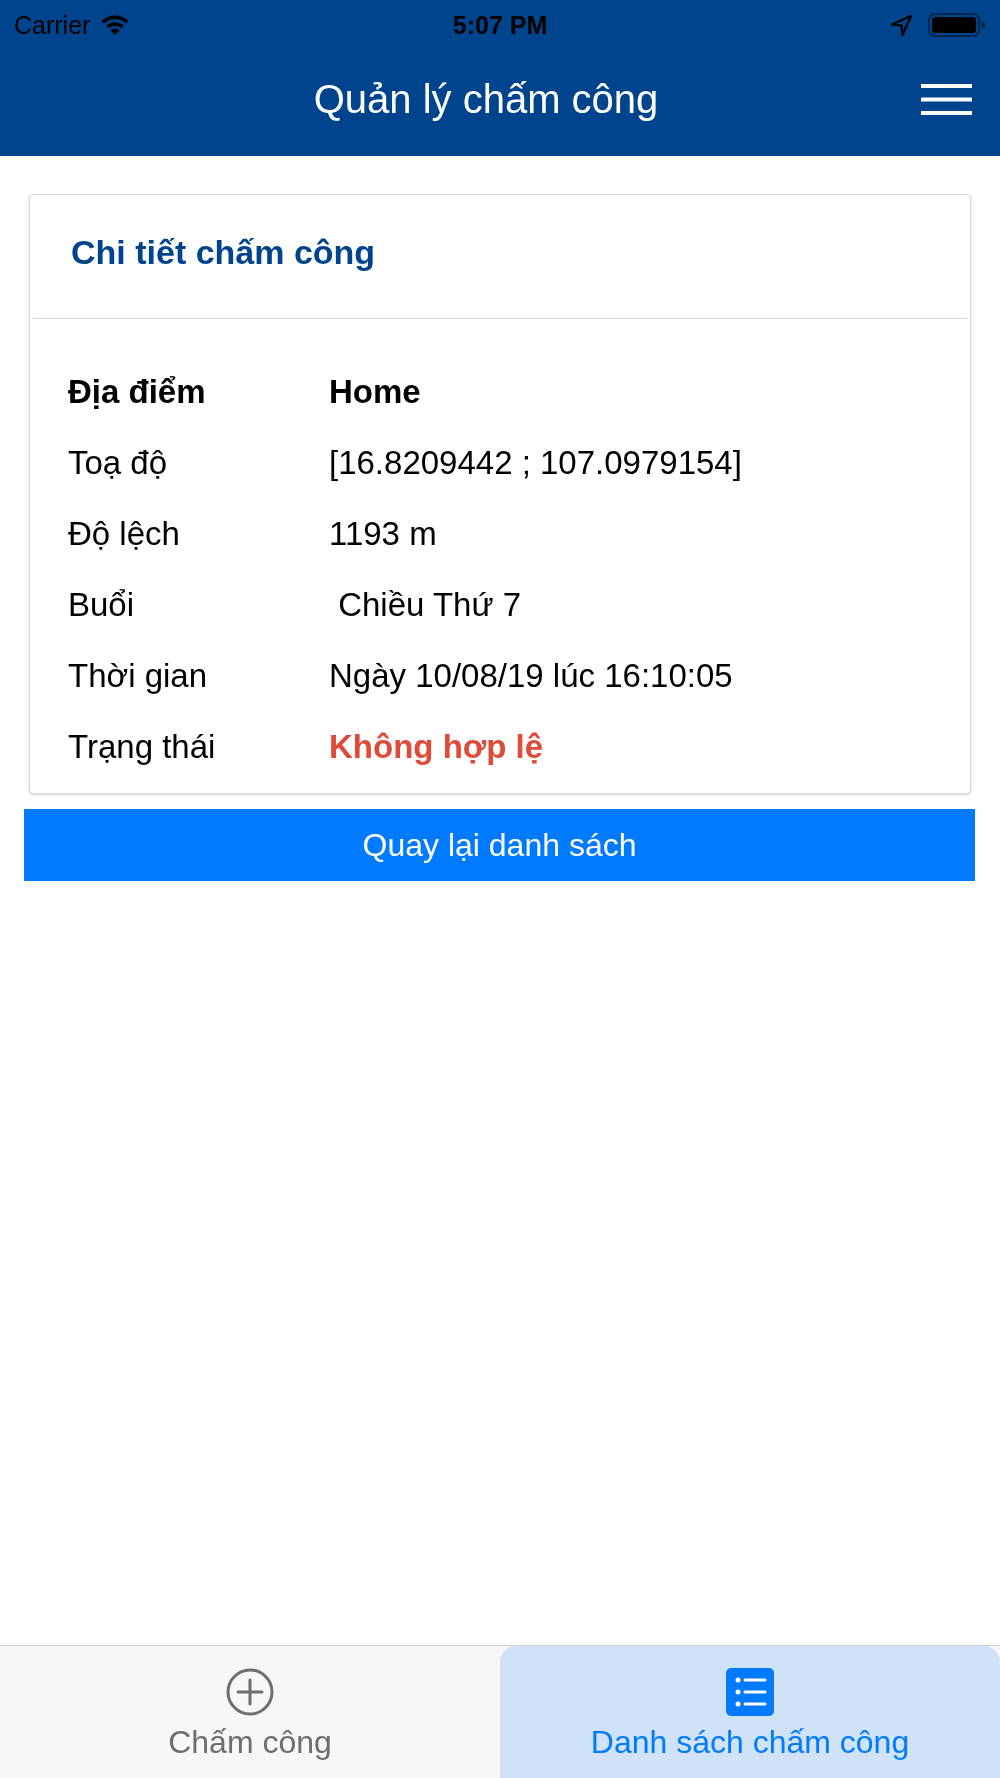 Image resolution: width=1000 pixels, height=1778 pixels. Describe the element at coordinates (750, 1692) in the screenshot. I see `list-icon` at that location.